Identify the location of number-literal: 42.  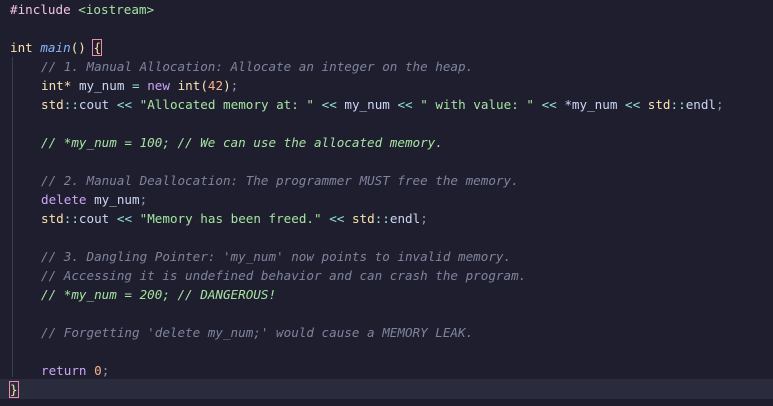
(215, 85).